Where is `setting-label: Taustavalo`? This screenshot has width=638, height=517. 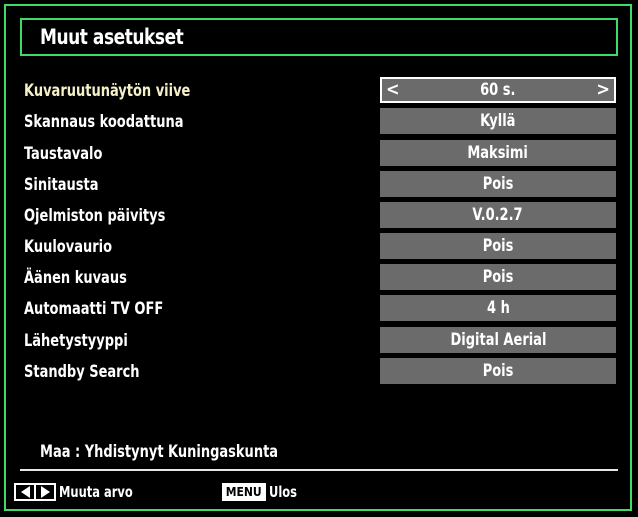
setting-label: Taustavalo is located at coordinates (63, 154).